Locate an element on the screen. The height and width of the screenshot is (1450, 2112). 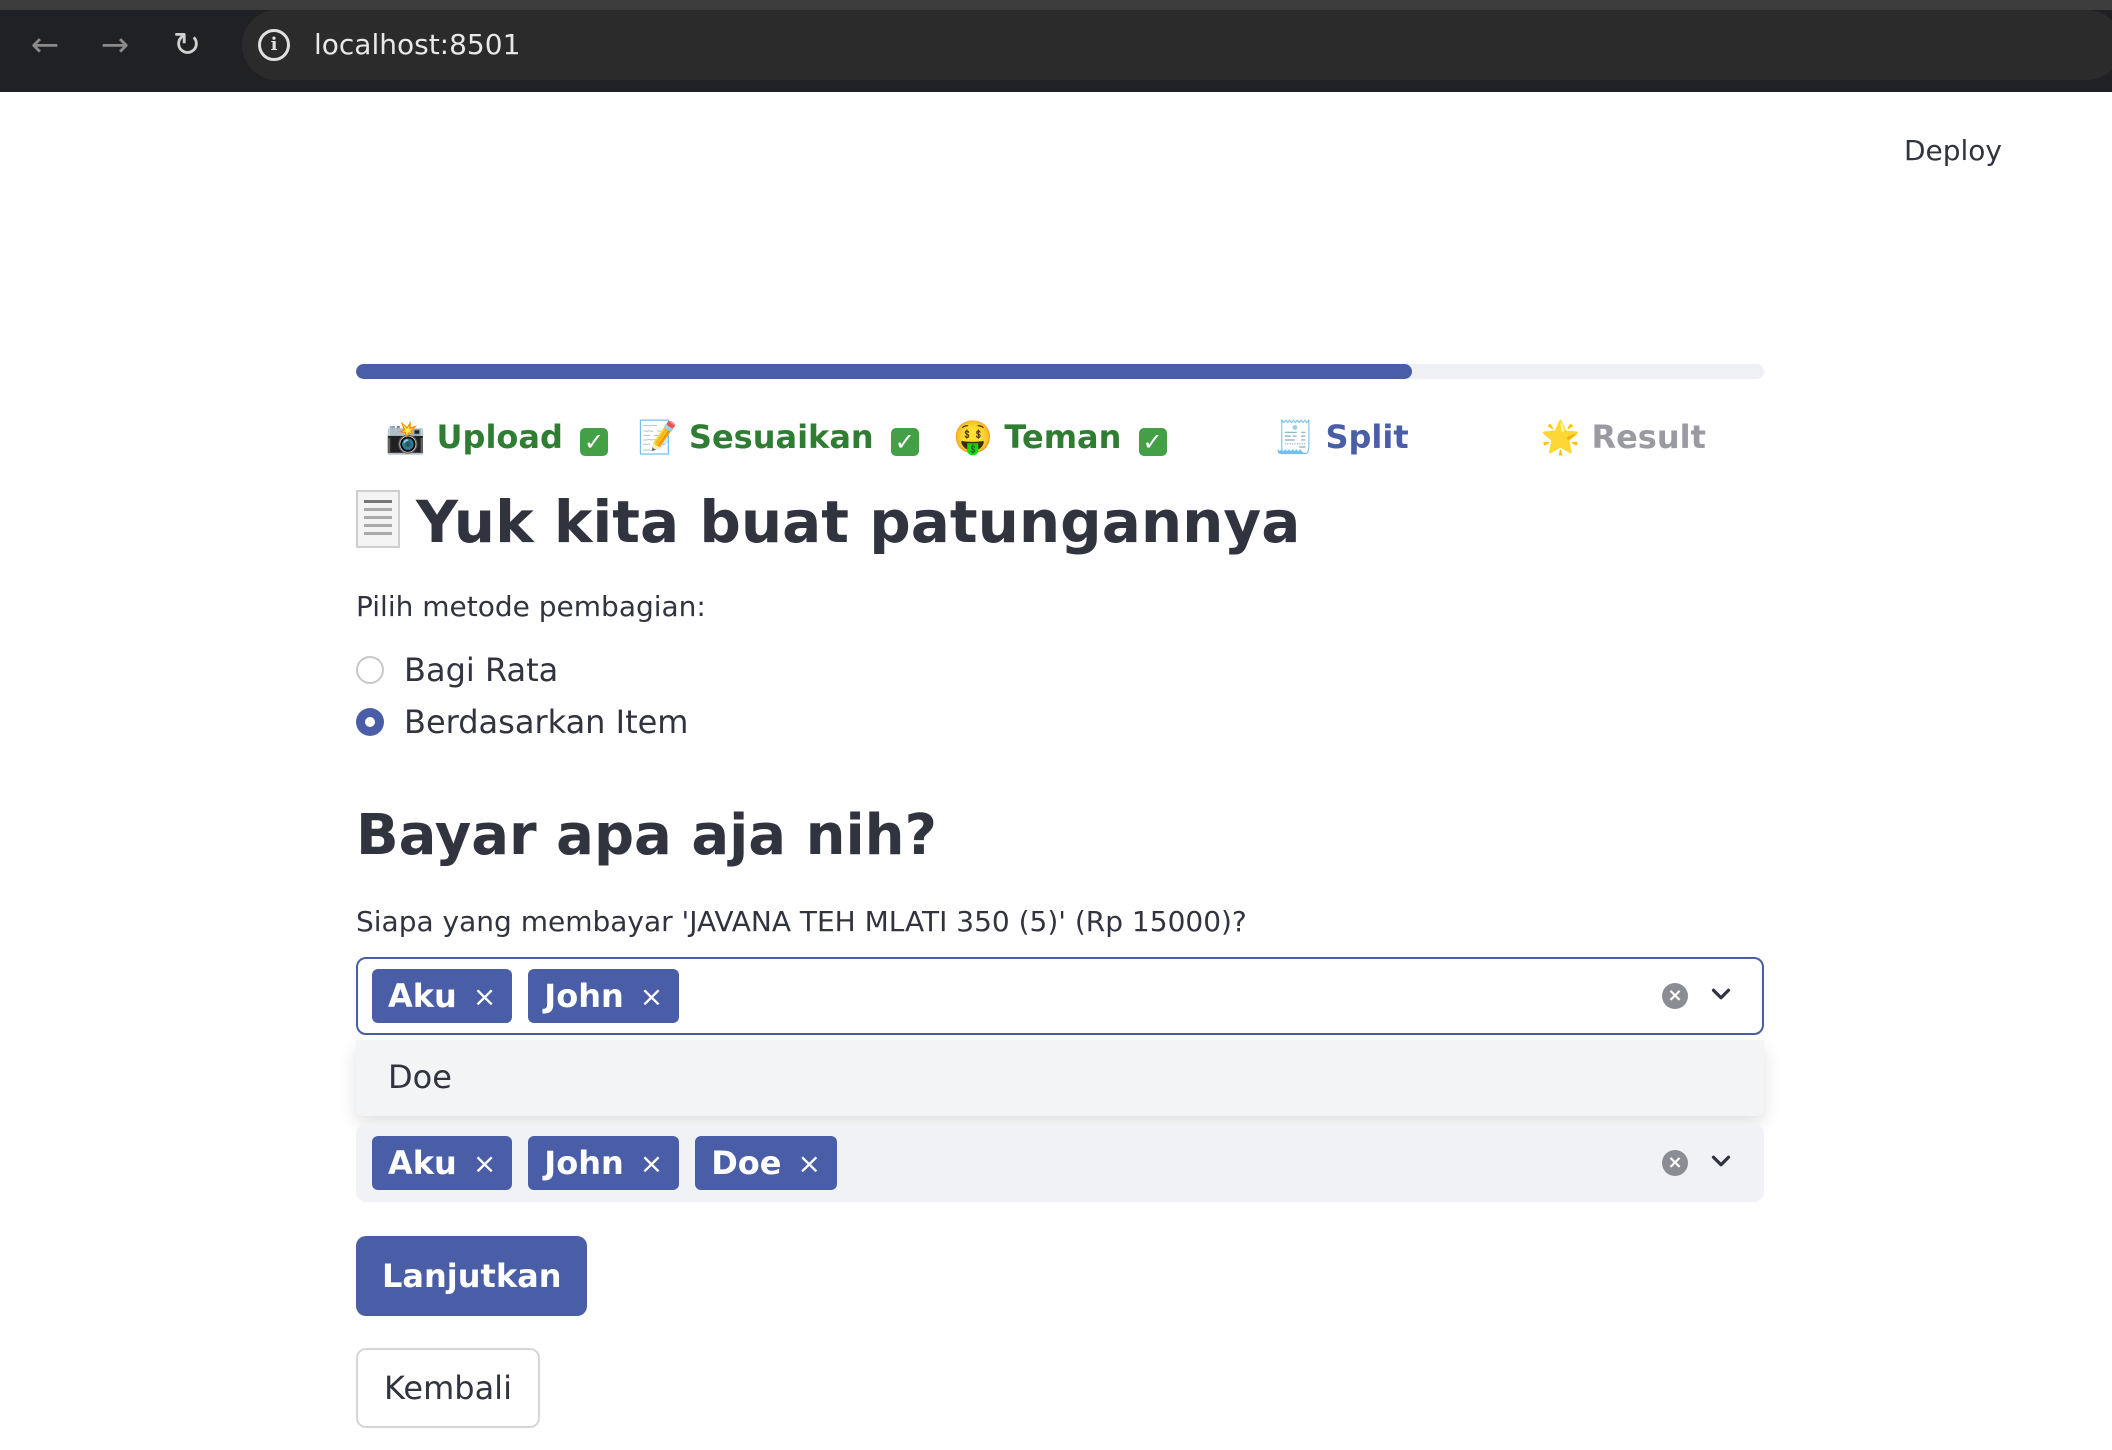
radio-option-berdasarkan-item: Berdasarkan Item is located at coordinates (522, 722).